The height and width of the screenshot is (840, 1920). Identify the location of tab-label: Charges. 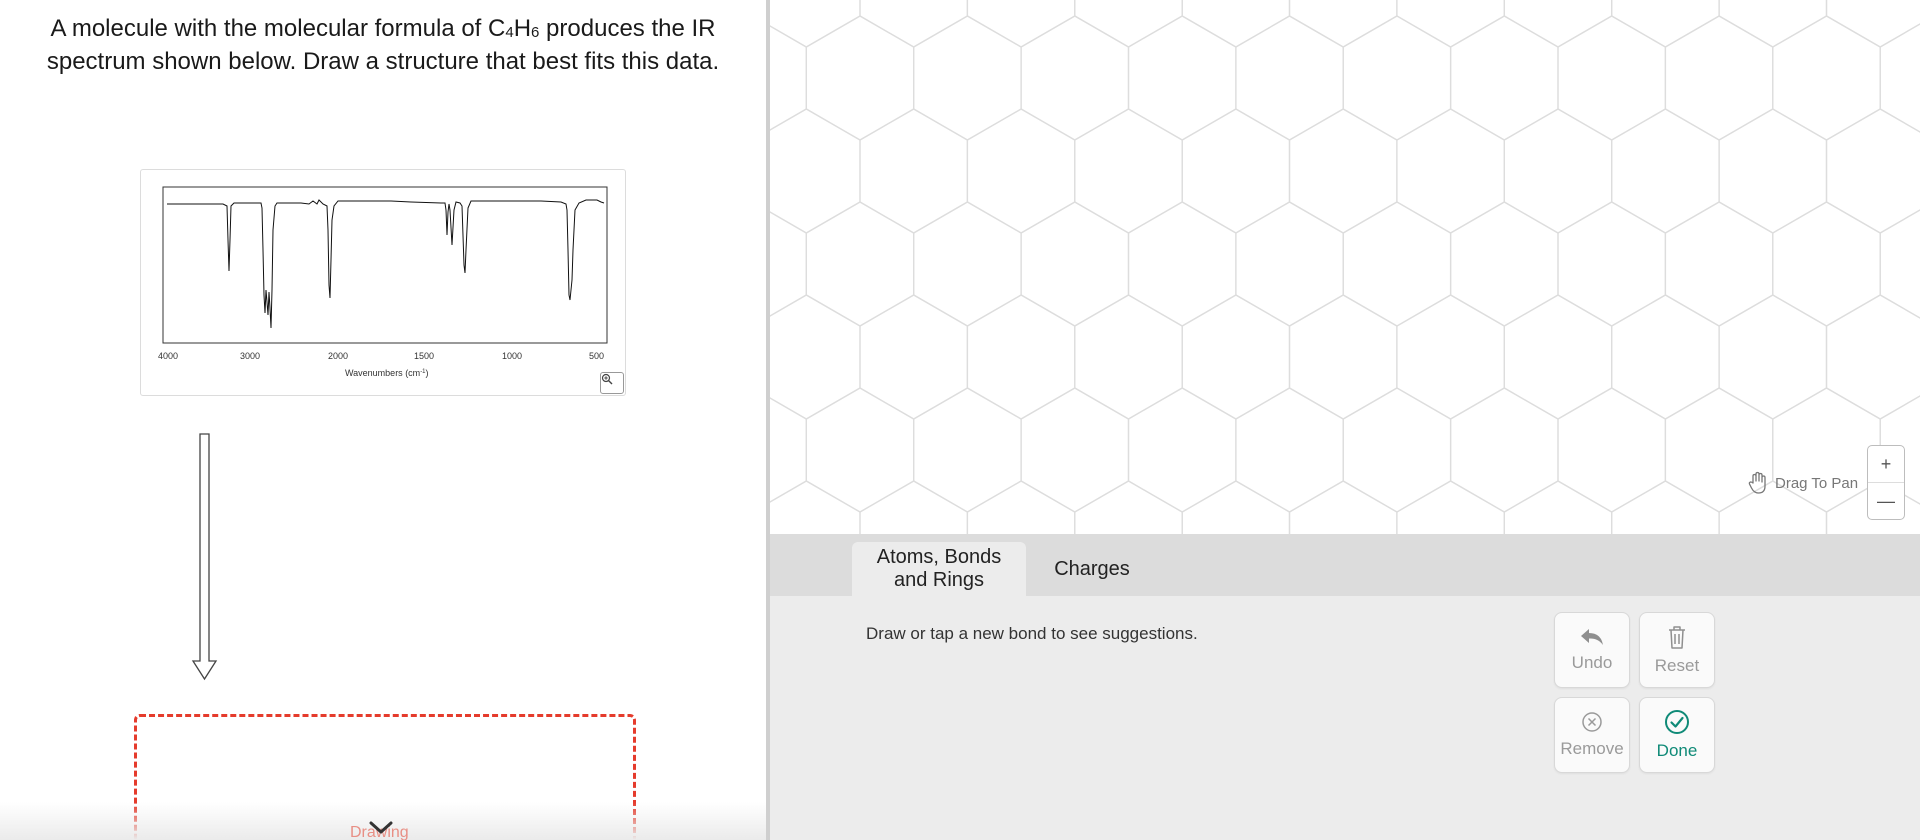
(1092, 568).